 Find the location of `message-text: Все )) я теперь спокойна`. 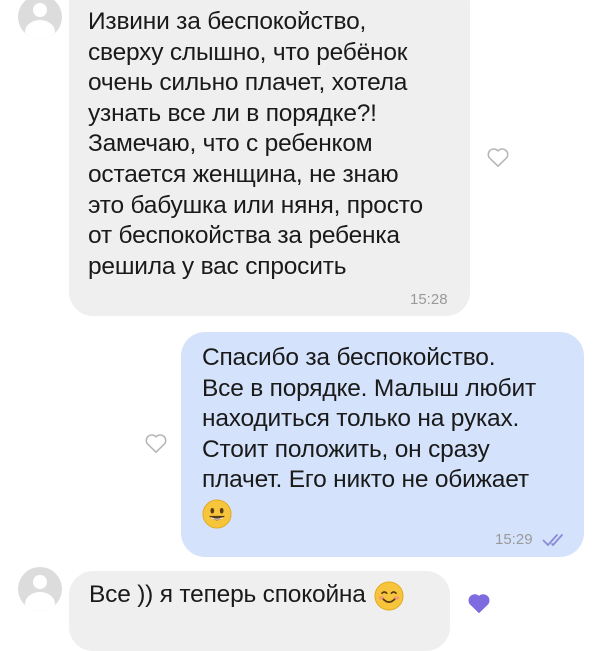

message-text: Все )) я теперь спокойна is located at coordinates (227, 594).